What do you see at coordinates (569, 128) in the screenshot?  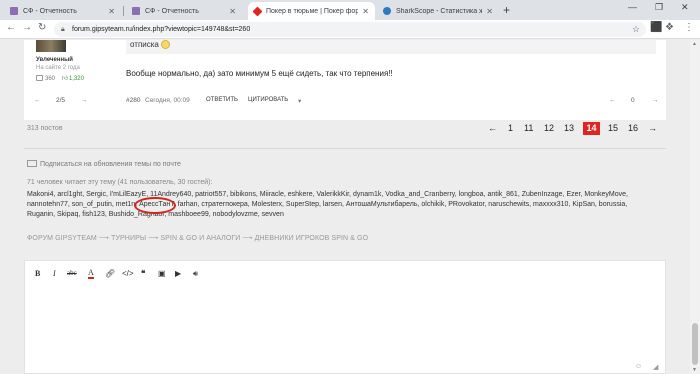 I see `pager-page: 13` at bounding box center [569, 128].